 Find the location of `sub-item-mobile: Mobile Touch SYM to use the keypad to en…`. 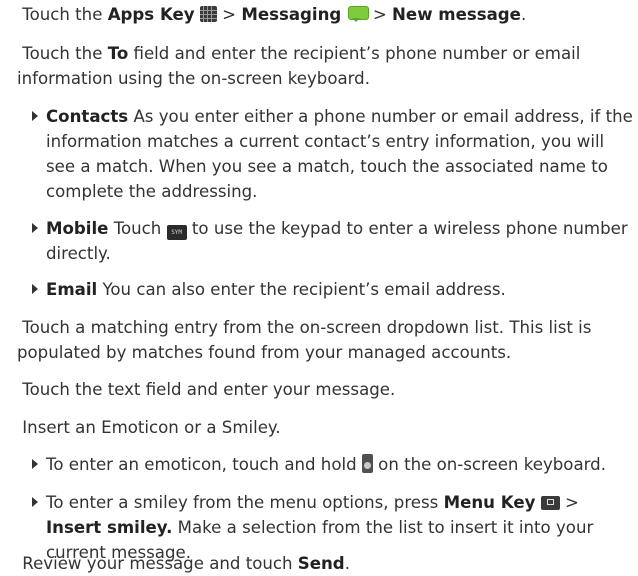

sub-item-mobile: Mobile Touch SYM to use the keypad to en… is located at coordinates (319, 241).